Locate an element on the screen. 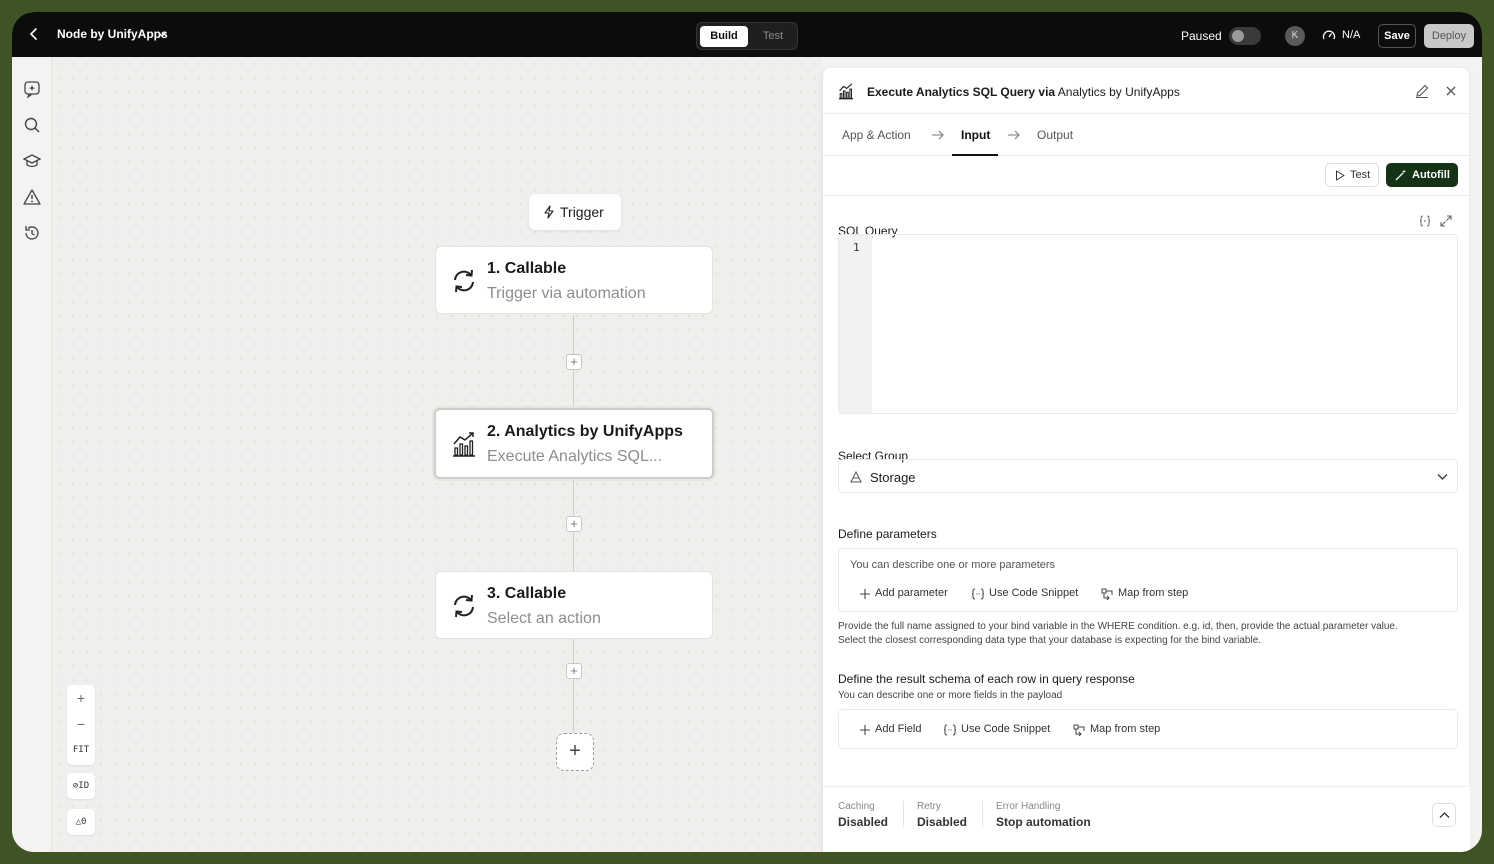 The image size is (1494, 864). lightning-icon is located at coordinates (549, 212).